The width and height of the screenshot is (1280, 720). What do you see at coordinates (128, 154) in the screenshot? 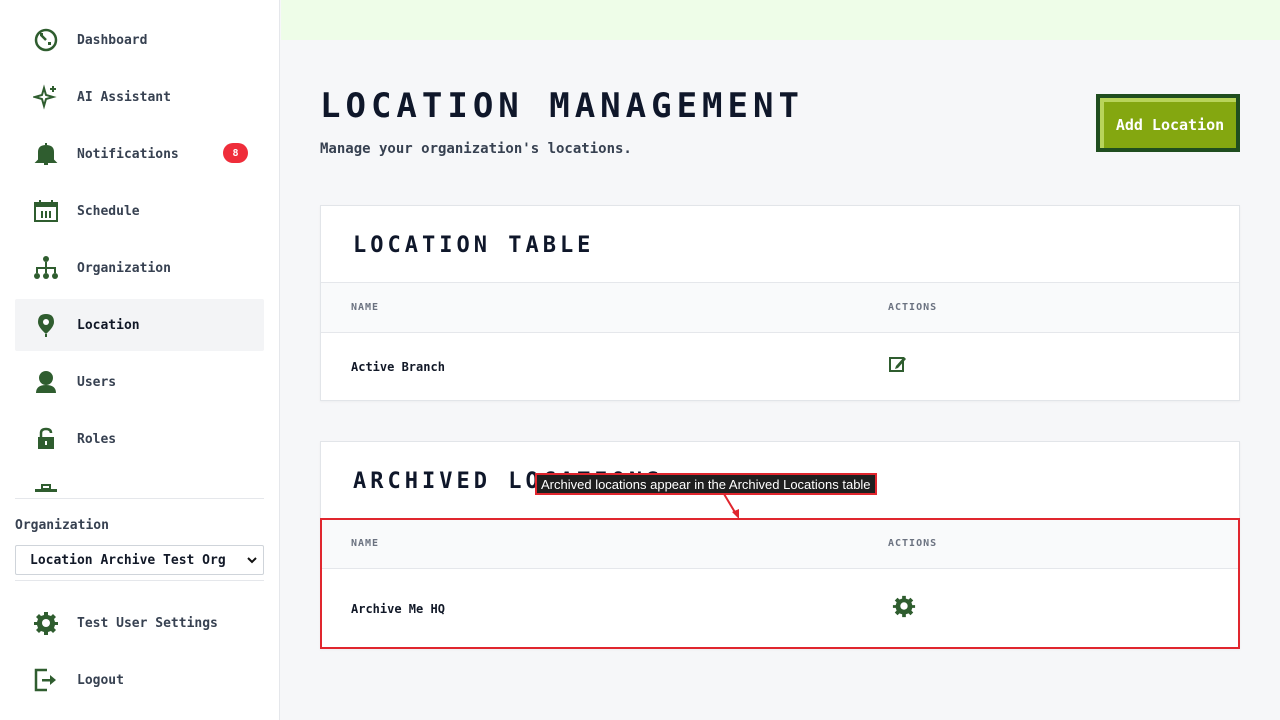
I see `sidebar-item-label: Notifications` at bounding box center [128, 154].